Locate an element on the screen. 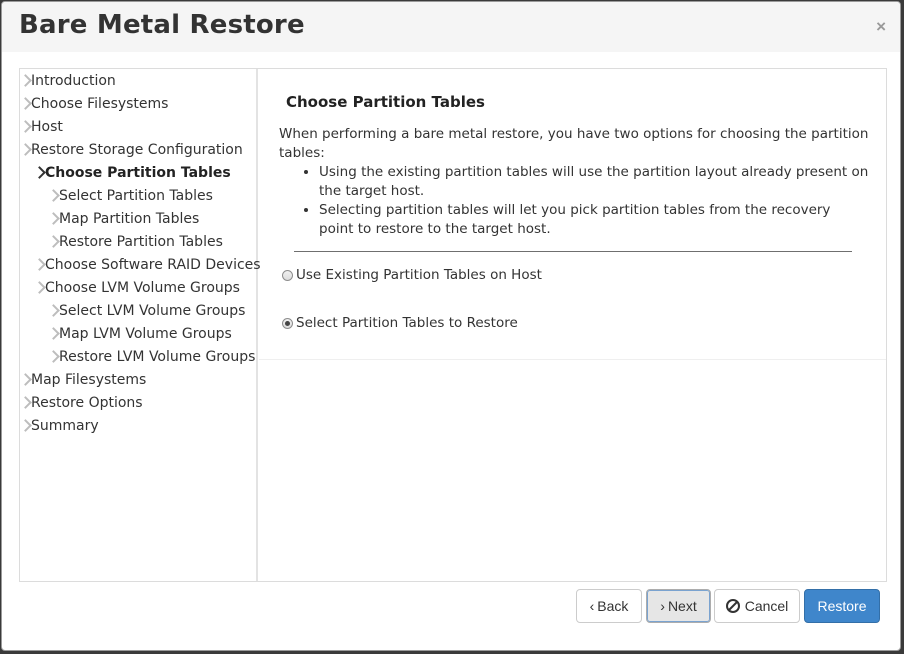 The height and width of the screenshot is (654, 904). chevron-right-icon: › is located at coordinates (662, 606).